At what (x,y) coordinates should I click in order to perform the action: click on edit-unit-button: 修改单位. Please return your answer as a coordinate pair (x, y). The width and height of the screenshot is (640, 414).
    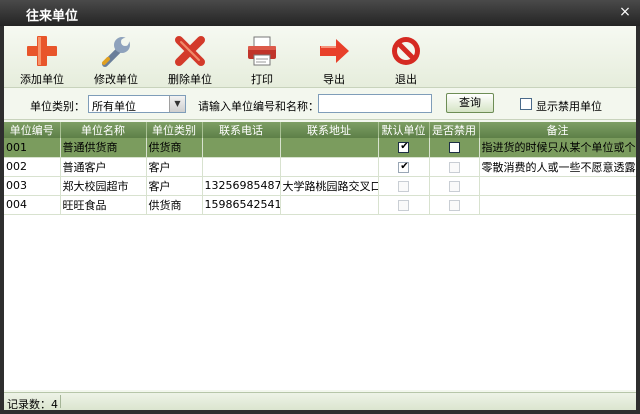
    Looking at the image, I should click on (116, 59).